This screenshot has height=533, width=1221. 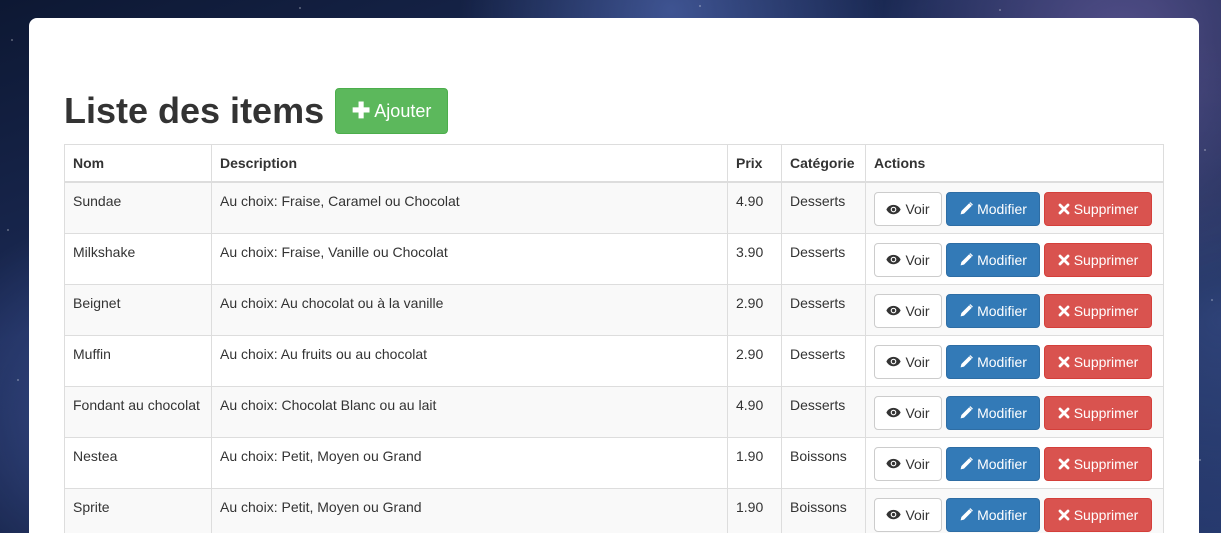 I want to click on page-heading: Liste des items ✚ Ajouter, so click(x=256, y=111).